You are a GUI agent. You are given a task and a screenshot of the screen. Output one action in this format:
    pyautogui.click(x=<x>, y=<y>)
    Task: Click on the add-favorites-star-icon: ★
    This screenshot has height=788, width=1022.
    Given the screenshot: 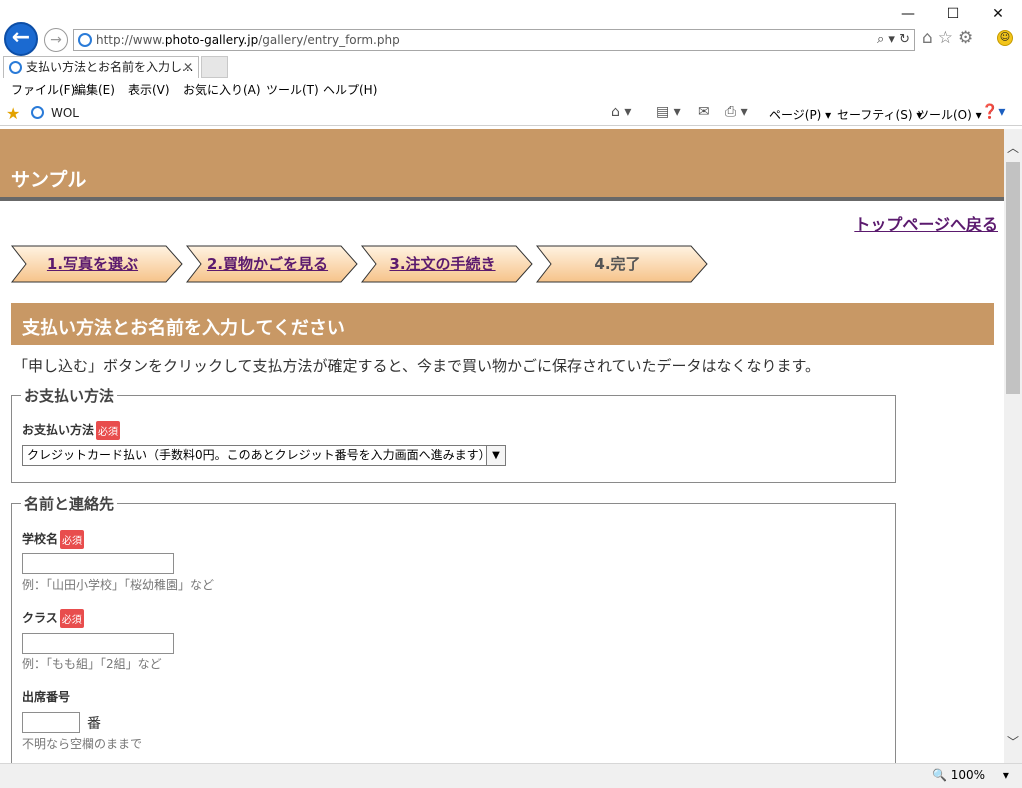 What is the action you would take?
    pyautogui.click(x=13, y=113)
    